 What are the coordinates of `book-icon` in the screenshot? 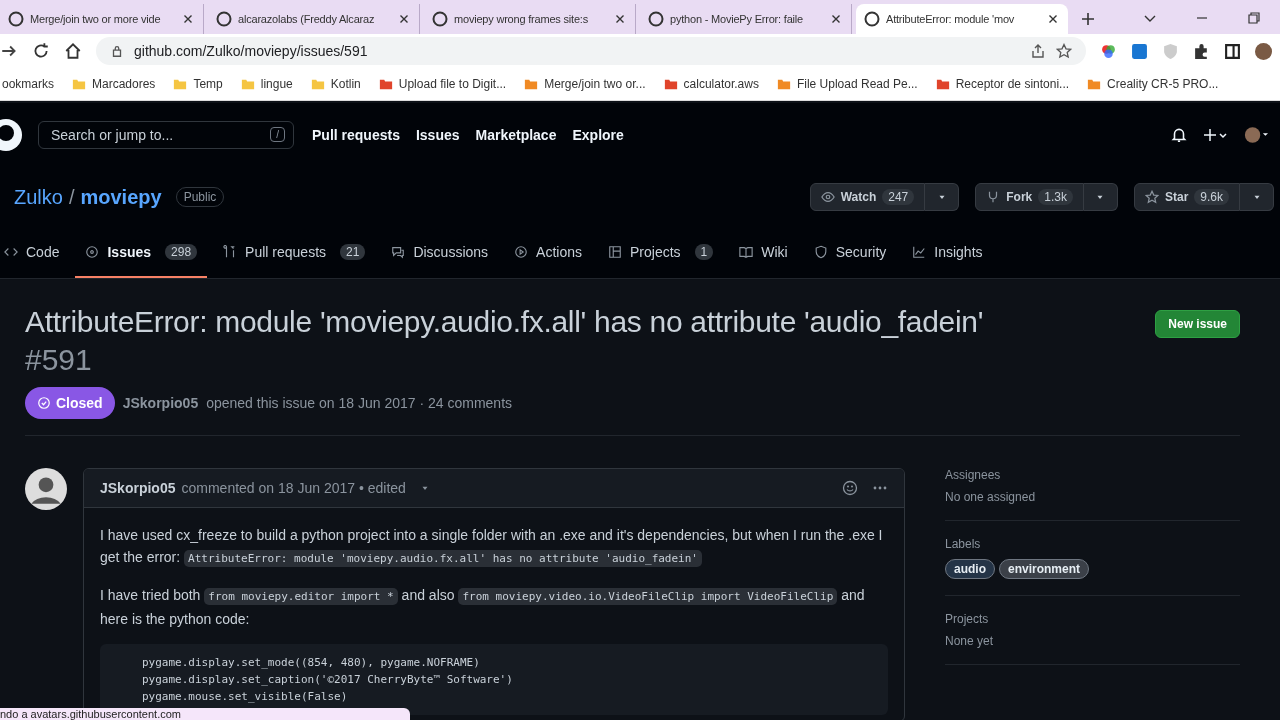 It's located at (746, 252).